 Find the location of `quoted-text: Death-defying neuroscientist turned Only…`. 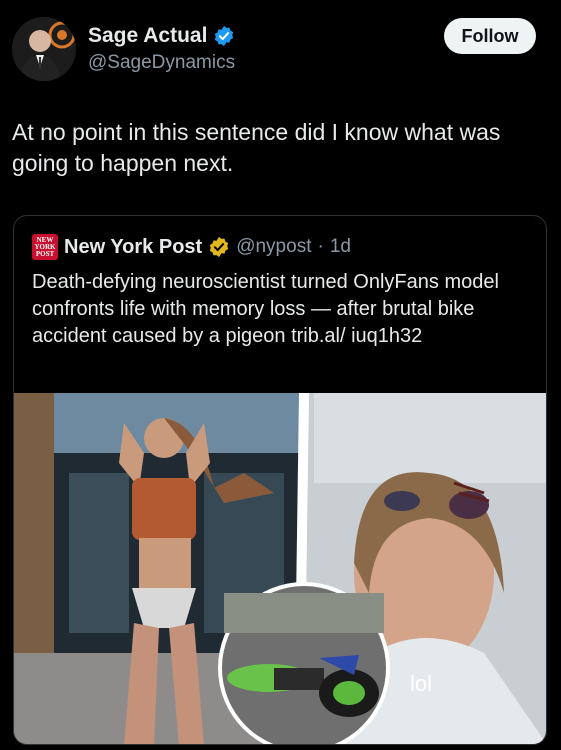

quoted-text: Death-defying neuroscientist turned Only… is located at coordinates (265, 309).